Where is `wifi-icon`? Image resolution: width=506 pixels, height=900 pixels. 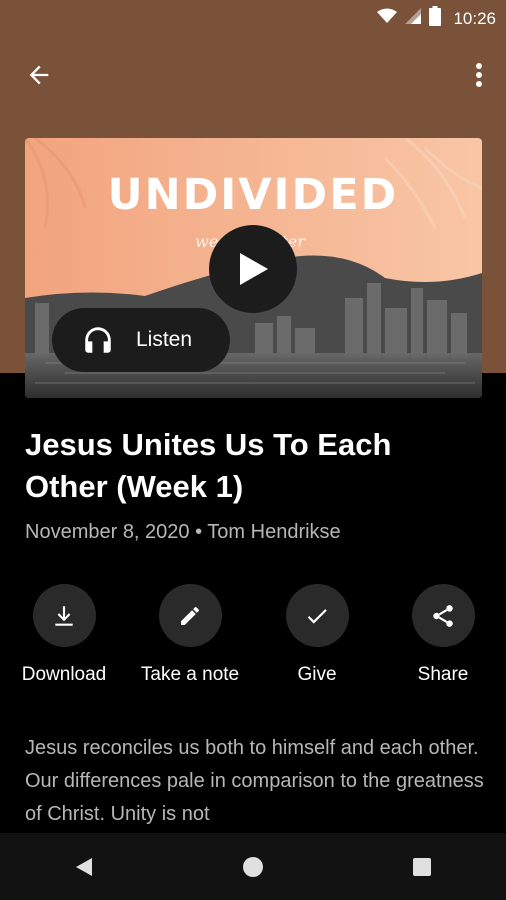
wifi-icon is located at coordinates (387, 18).